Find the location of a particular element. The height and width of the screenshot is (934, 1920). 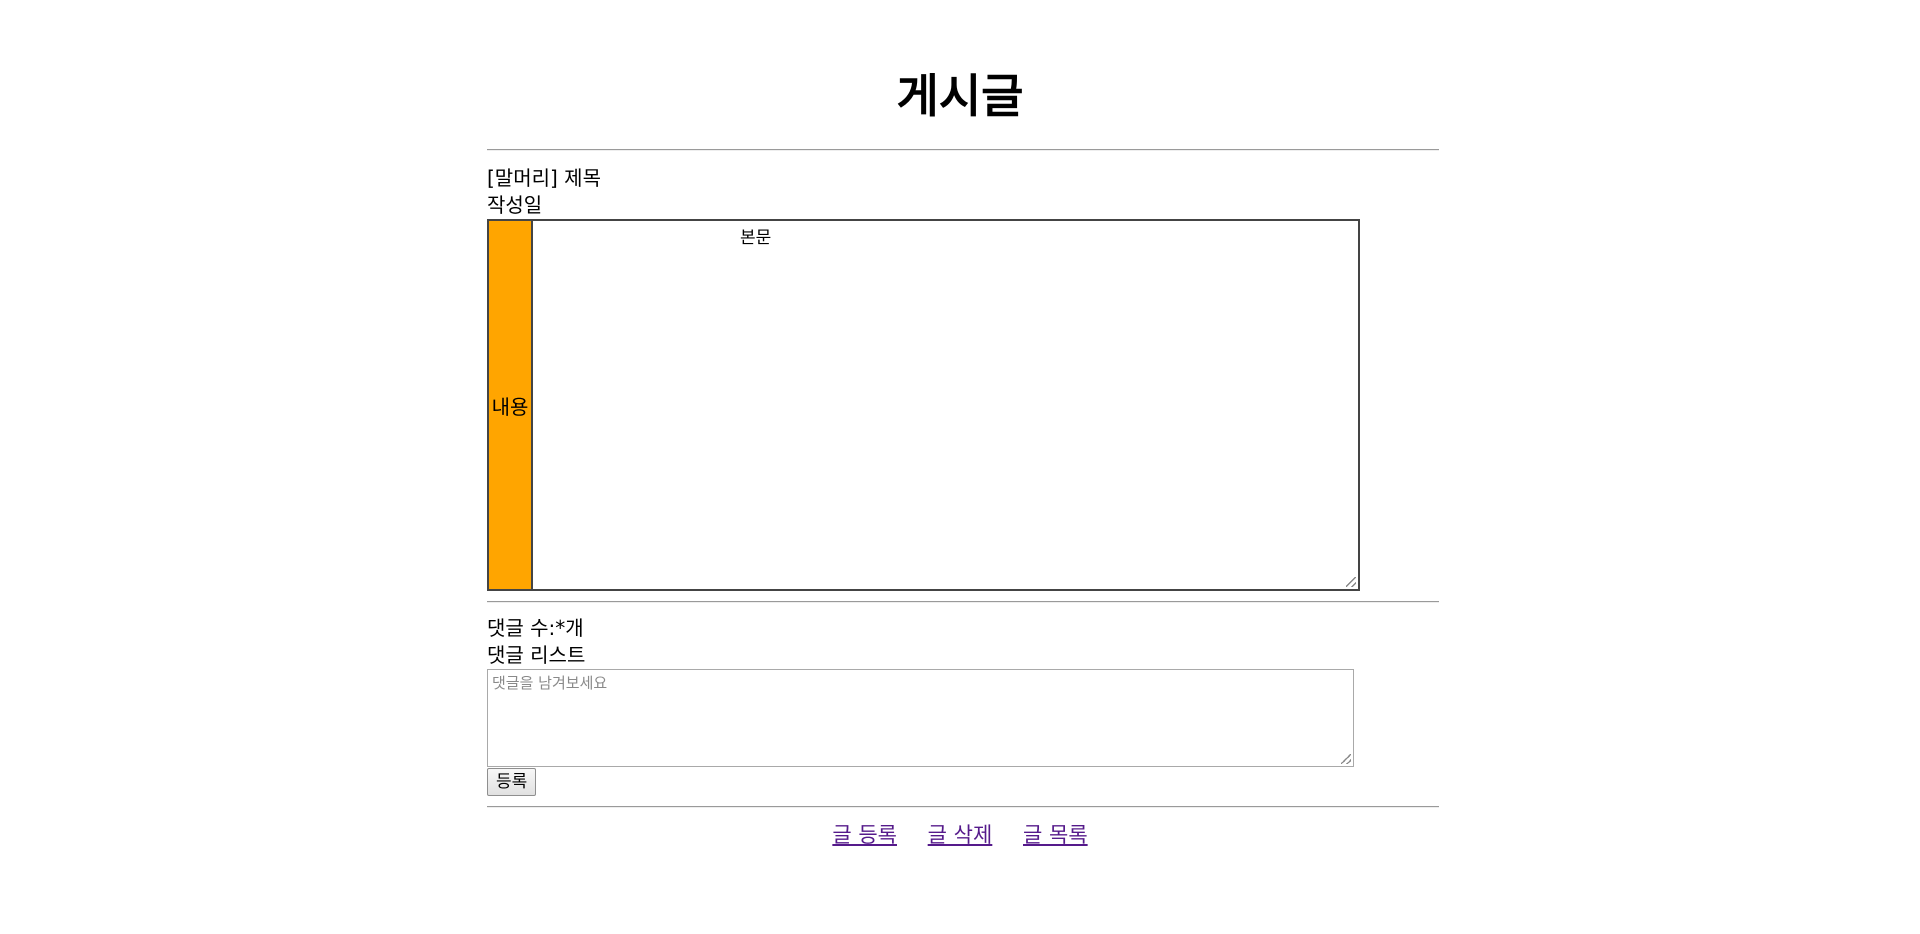

comment-submit-button: 등록 is located at coordinates (512, 782).